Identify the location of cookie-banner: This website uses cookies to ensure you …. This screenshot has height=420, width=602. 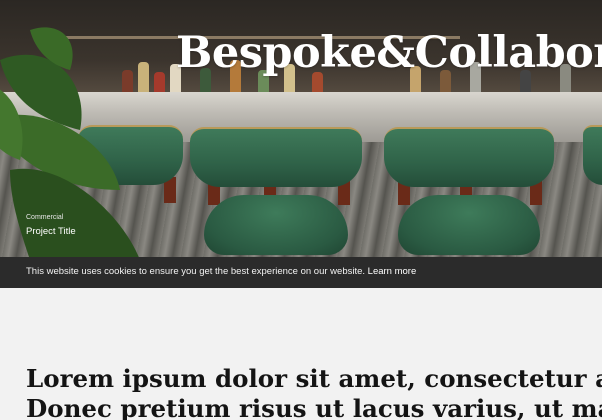
(301, 272).